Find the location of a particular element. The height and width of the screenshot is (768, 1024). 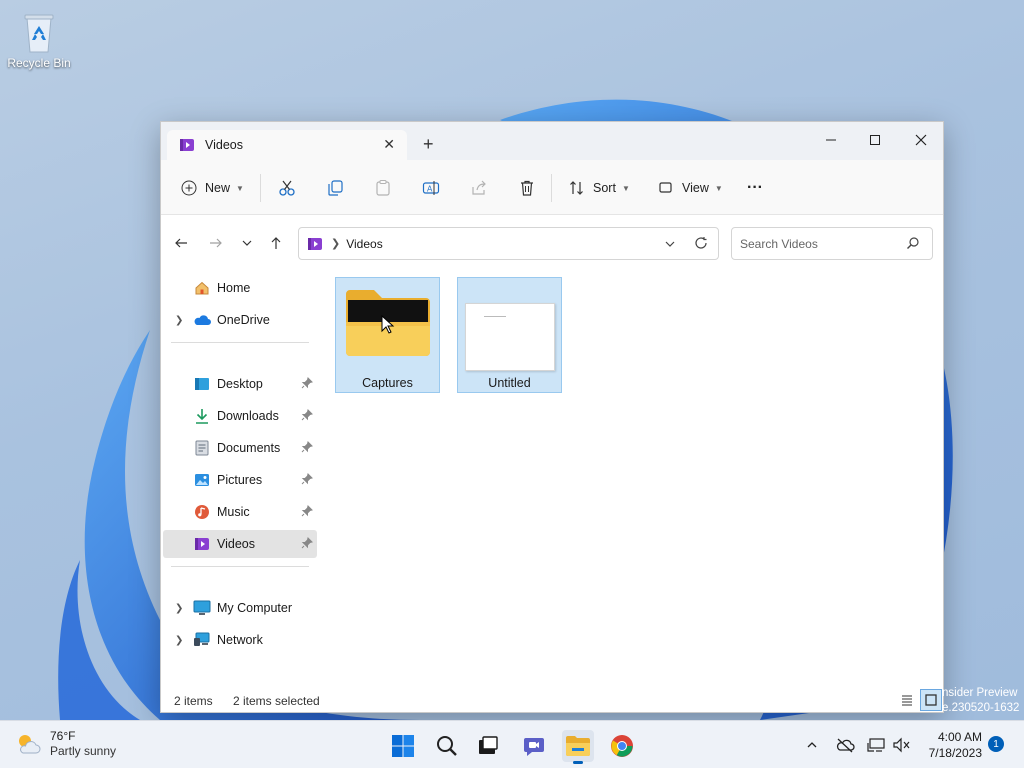

network-monitor-icon is located at coordinates (876, 745).